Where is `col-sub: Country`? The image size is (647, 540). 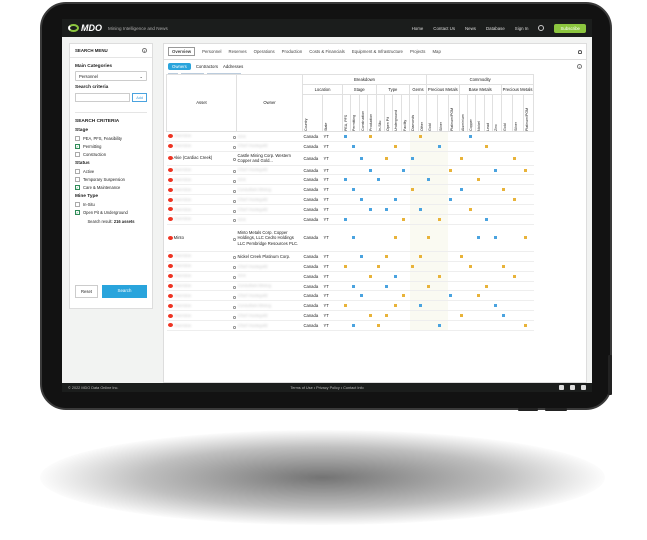
col-sub: Country is located at coordinates (312, 112).